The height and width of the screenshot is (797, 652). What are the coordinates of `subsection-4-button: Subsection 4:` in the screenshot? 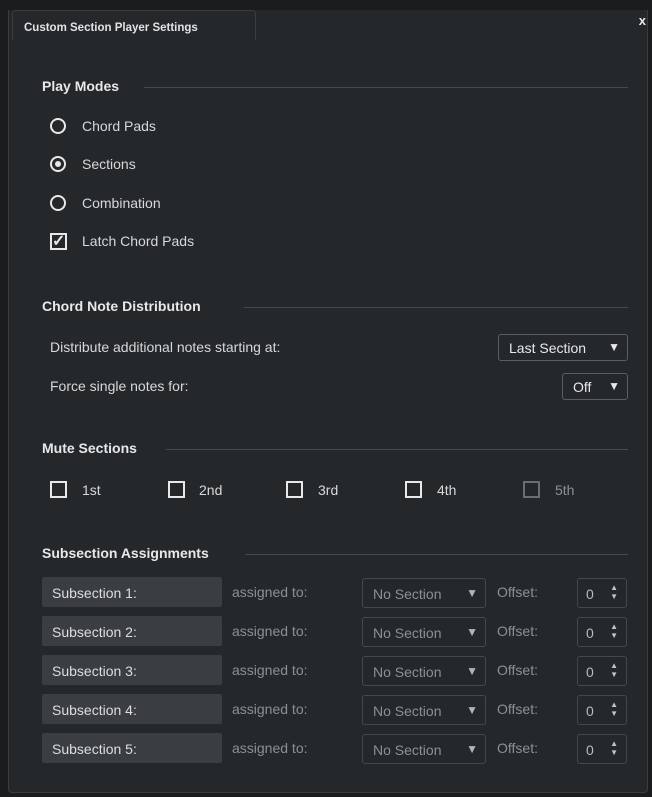 It's located at (132, 709).